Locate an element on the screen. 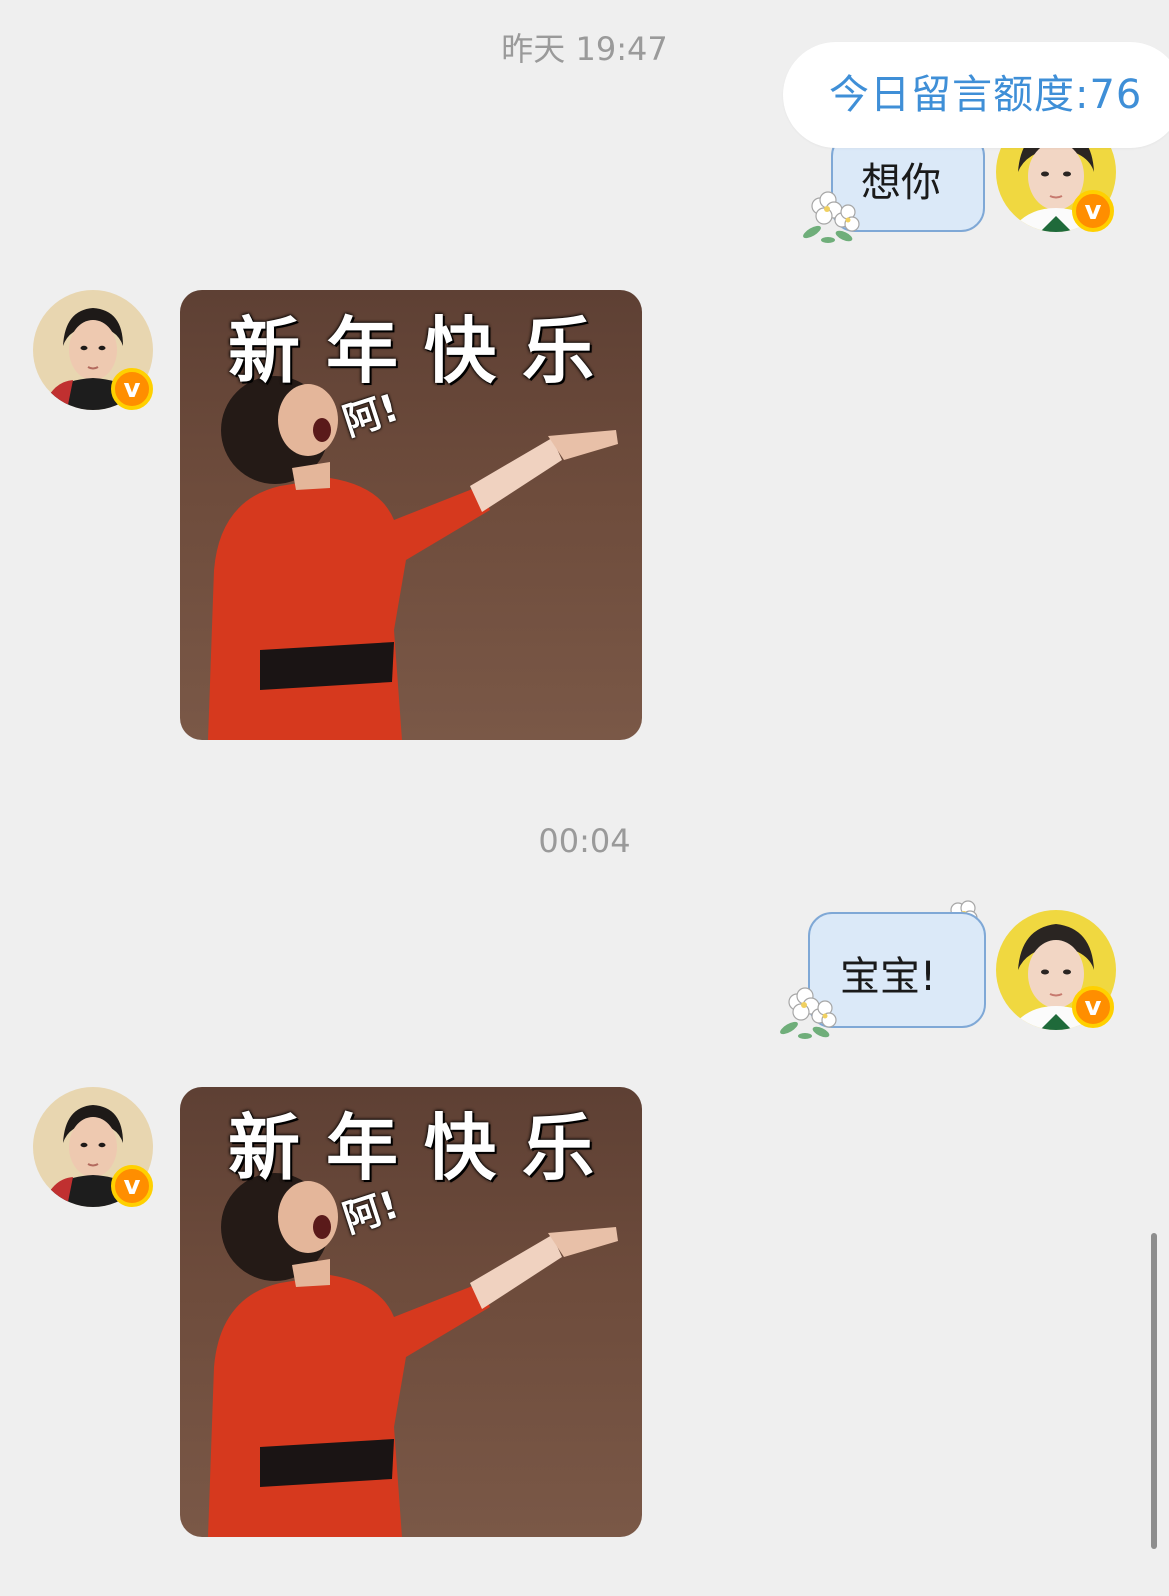  scrollbar is located at coordinates (1154, 1391).